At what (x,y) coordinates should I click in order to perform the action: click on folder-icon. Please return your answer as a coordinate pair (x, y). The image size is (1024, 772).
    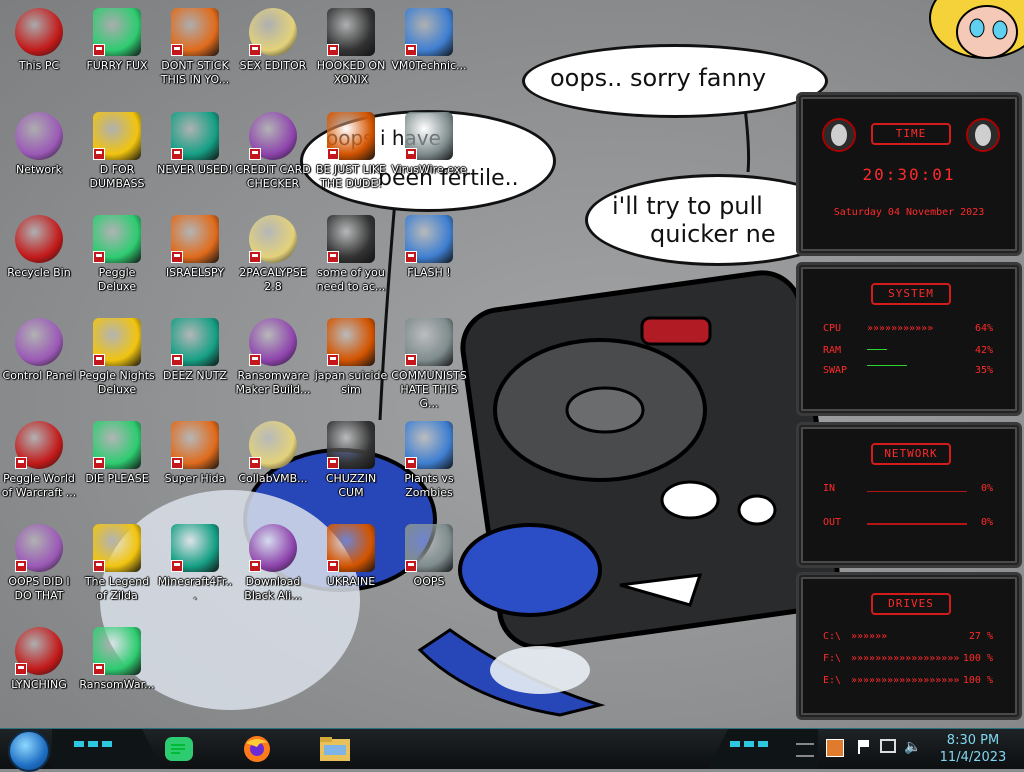
    Looking at the image, I should click on (335, 749).